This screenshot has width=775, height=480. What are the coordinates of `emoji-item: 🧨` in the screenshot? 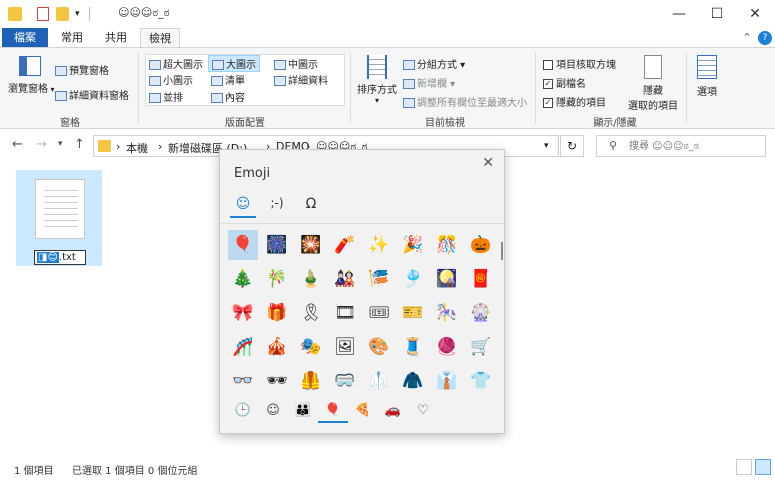 It's located at (345, 245).